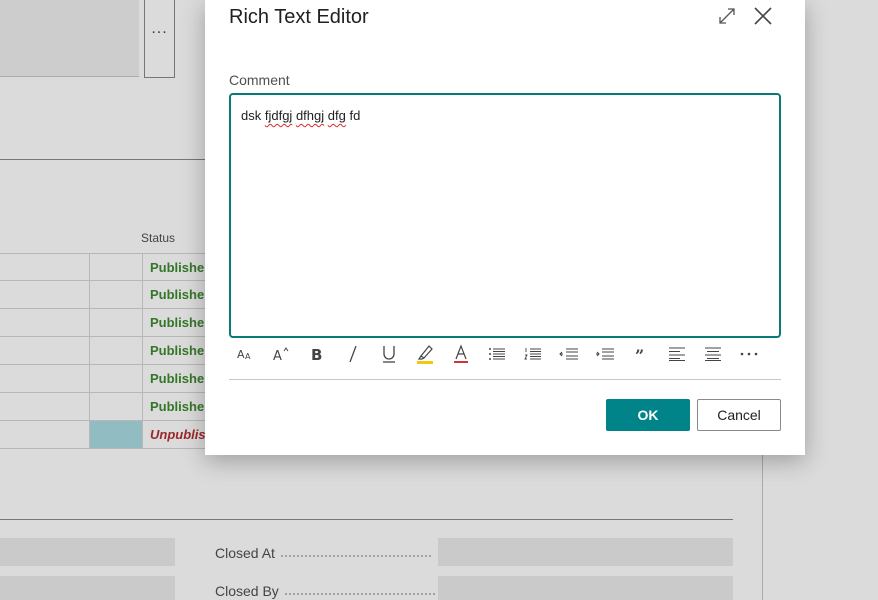  What do you see at coordinates (533, 354) in the screenshot?
I see `numbered-list-icon` at bounding box center [533, 354].